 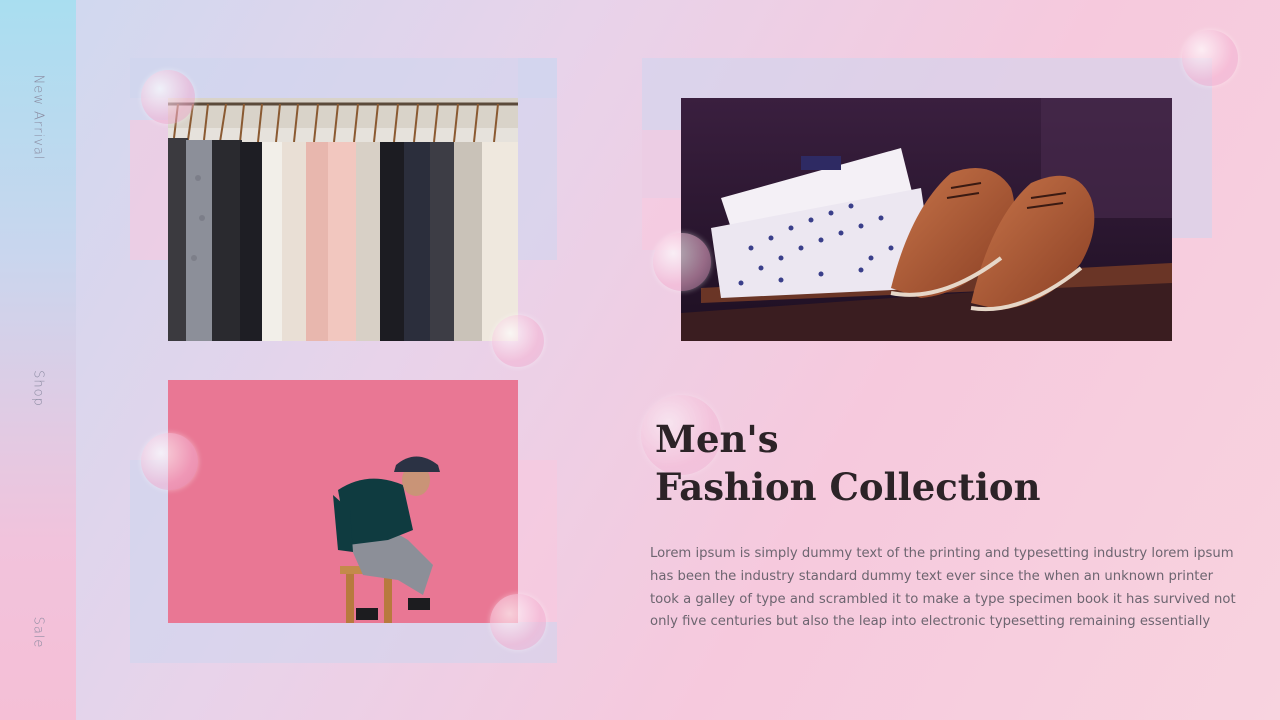 I want to click on page-title: Men's Fashion Collection, so click(x=848, y=463).